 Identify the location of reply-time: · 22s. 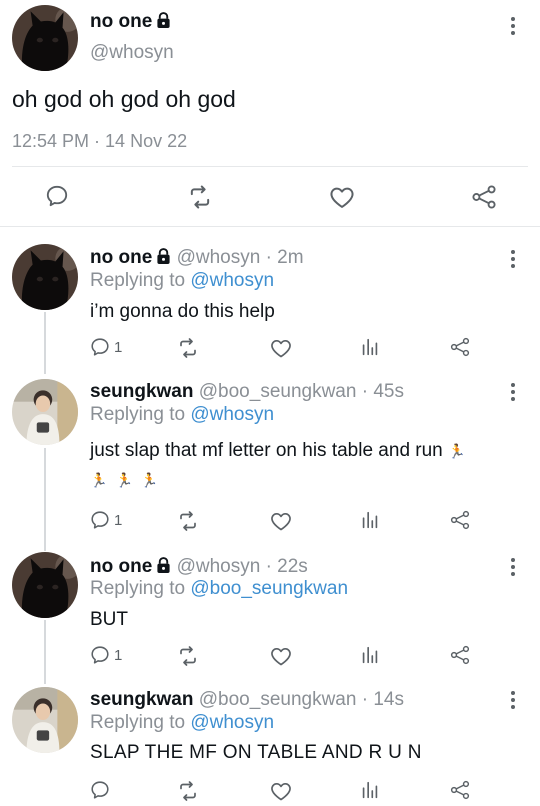
(286, 566).